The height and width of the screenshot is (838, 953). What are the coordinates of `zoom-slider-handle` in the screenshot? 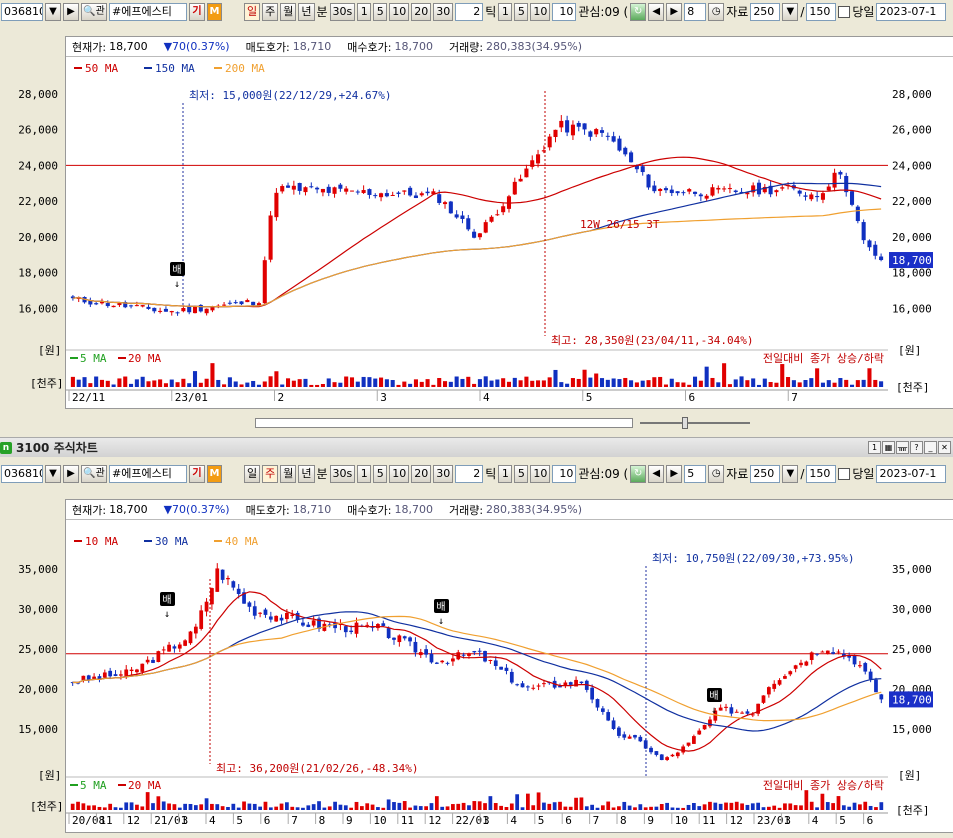 It's located at (685, 423).